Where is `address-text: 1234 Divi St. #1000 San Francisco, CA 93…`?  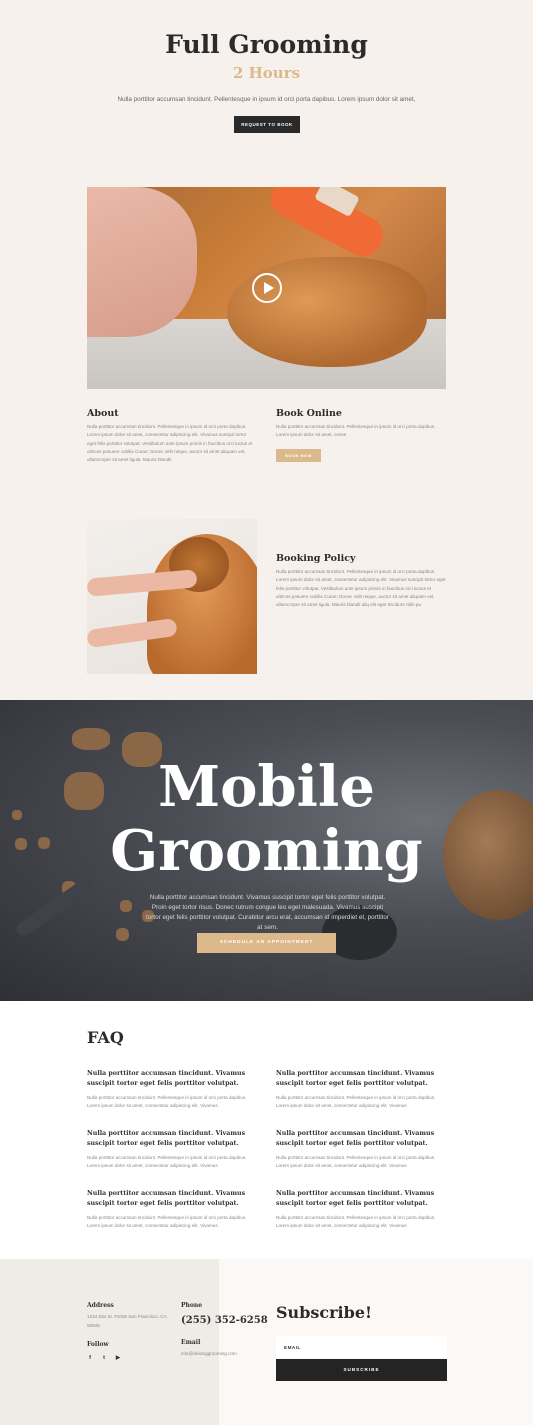 address-text: 1234 Divi St. #1000 San Francisco, CA 93… is located at coordinates (127, 1321).